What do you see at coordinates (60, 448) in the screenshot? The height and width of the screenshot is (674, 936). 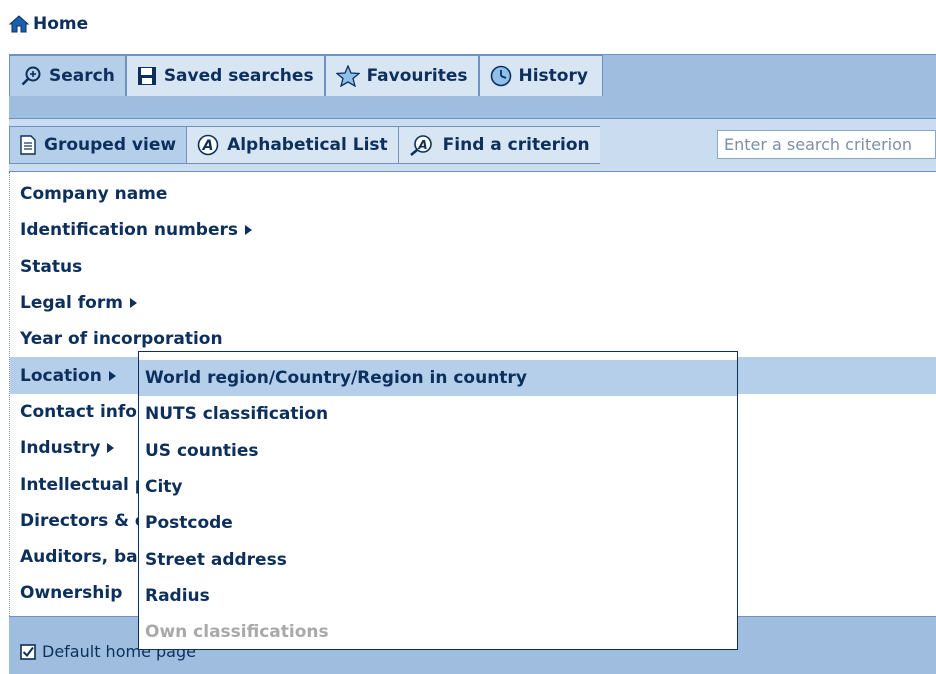 I see `criterion-label: Industry` at bounding box center [60, 448].